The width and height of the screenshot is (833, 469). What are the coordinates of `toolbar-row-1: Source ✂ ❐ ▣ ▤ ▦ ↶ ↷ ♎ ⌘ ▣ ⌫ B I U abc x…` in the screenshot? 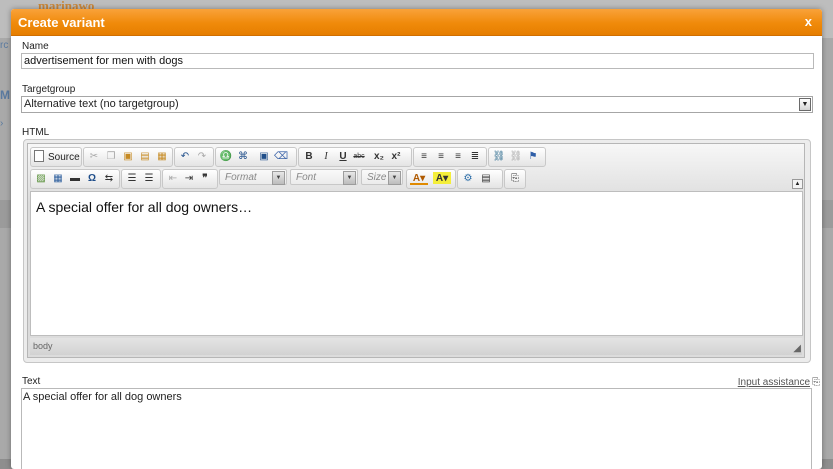 It's located at (415, 157).